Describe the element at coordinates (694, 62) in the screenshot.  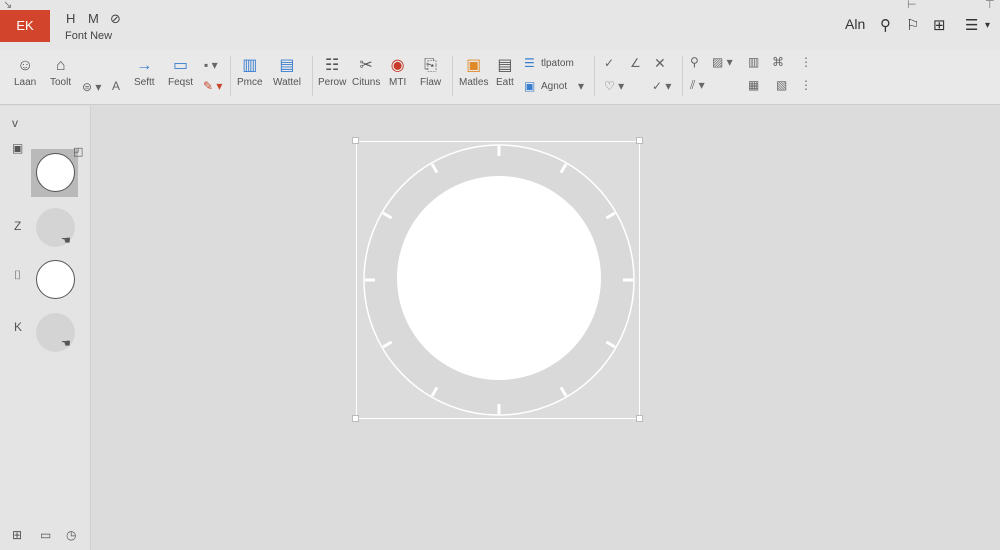
I see `zoom-icon: ⚲` at that location.